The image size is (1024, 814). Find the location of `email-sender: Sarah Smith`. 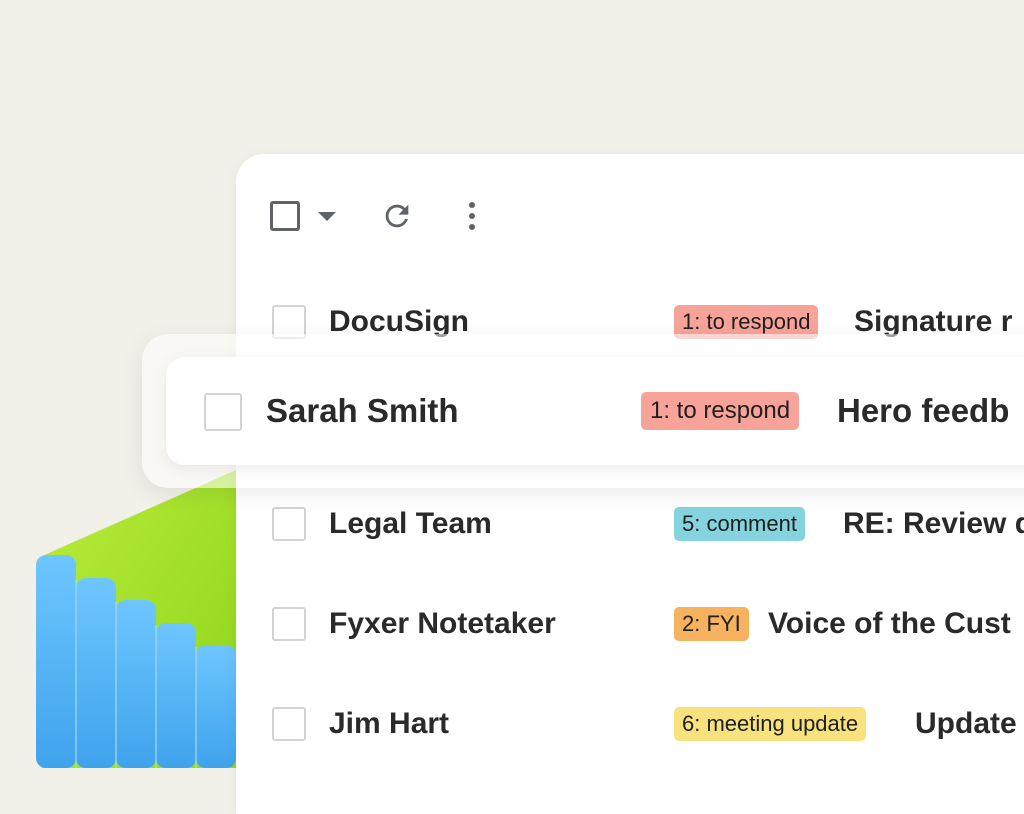

email-sender: Sarah Smith is located at coordinates (362, 410).